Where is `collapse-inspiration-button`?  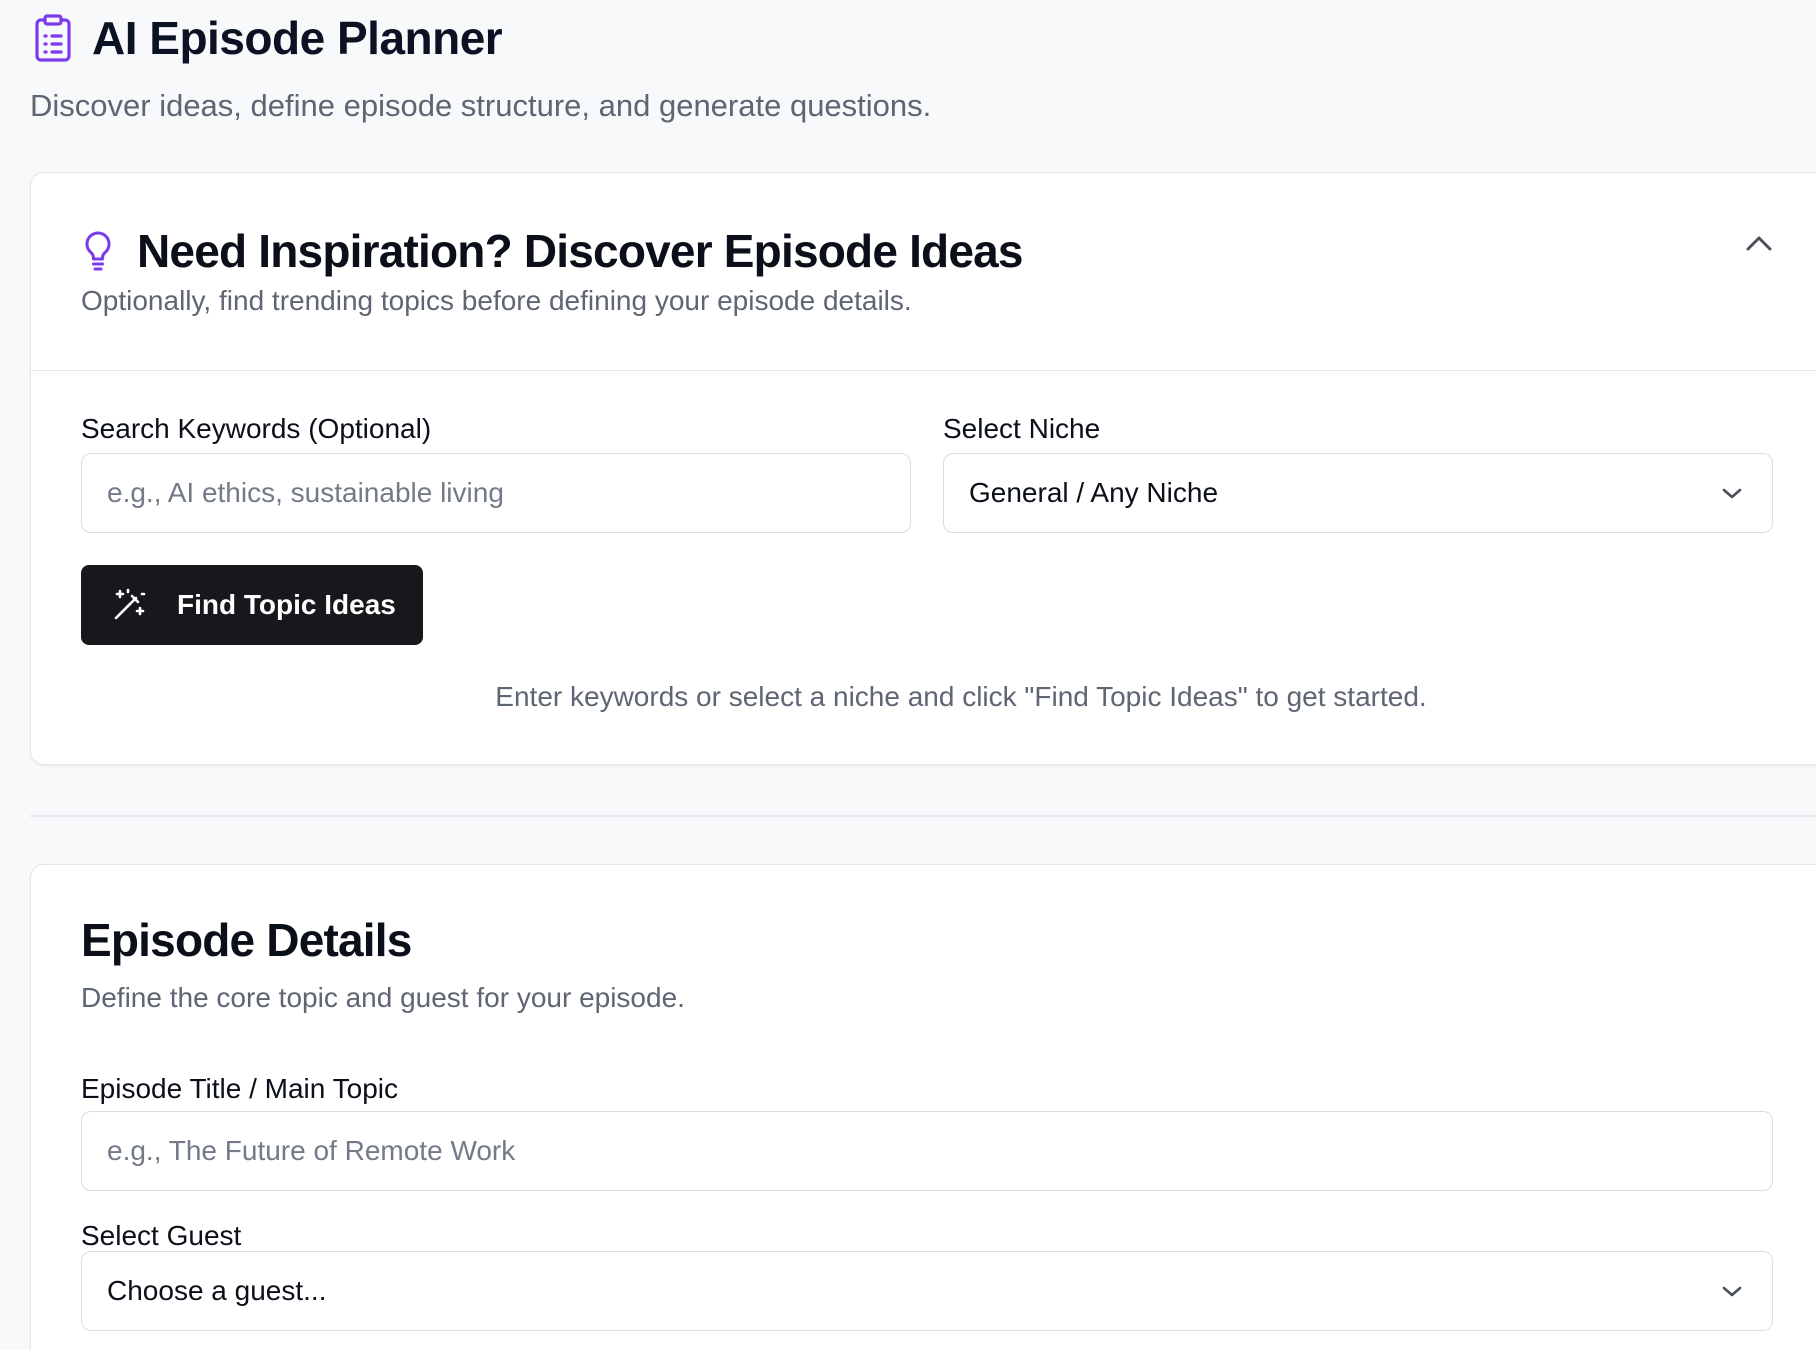 collapse-inspiration-button is located at coordinates (1759, 245).